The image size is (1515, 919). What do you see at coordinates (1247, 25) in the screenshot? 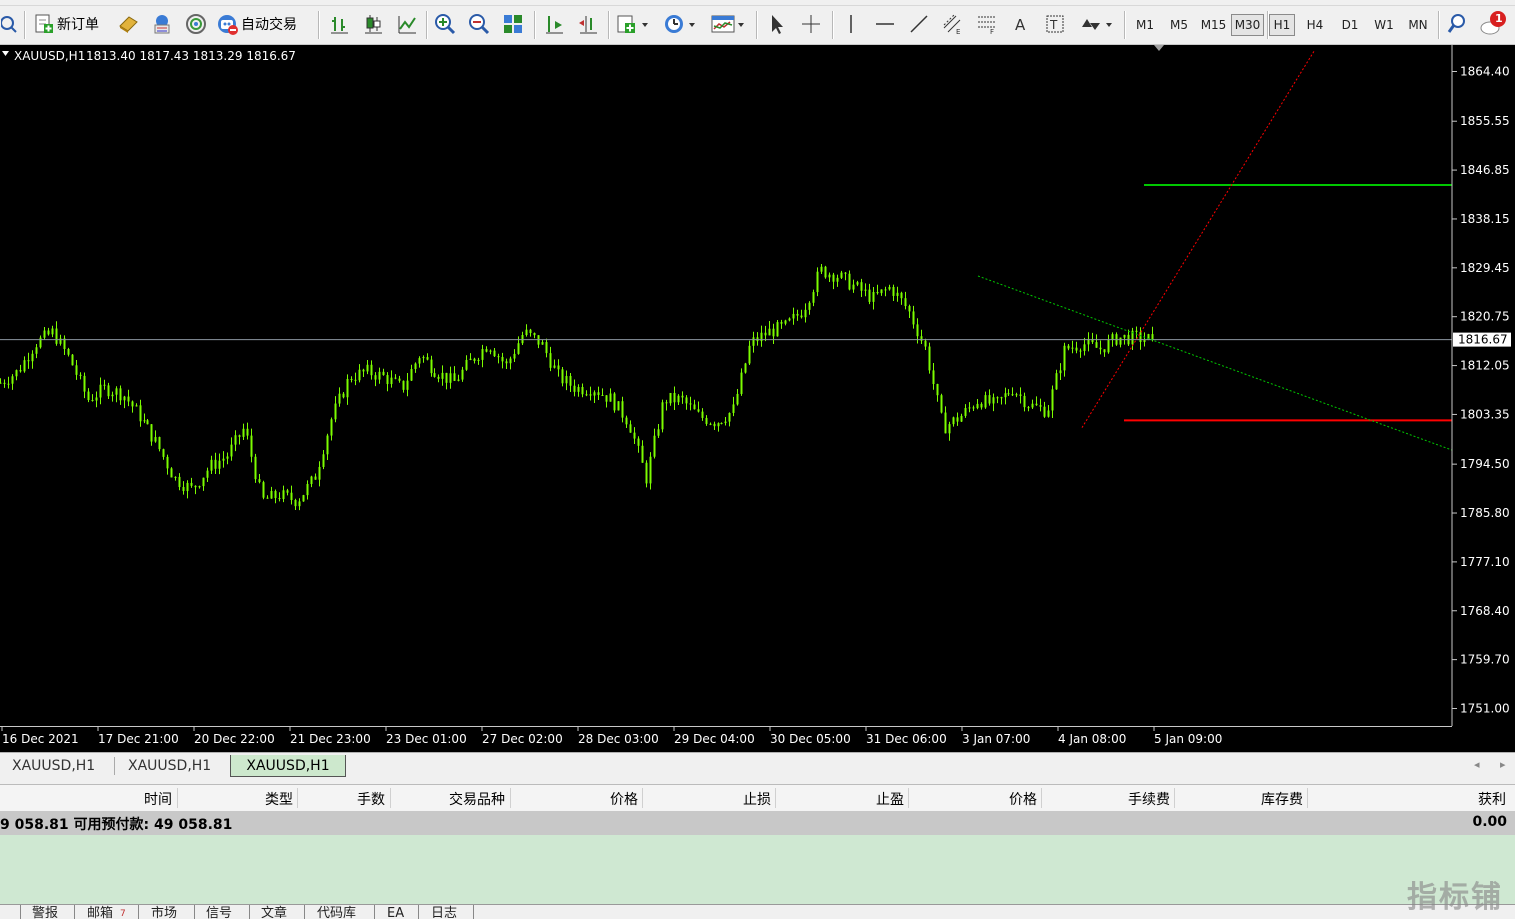
I see `timeframe-m30: M30` at bounding box center [1247, 25].